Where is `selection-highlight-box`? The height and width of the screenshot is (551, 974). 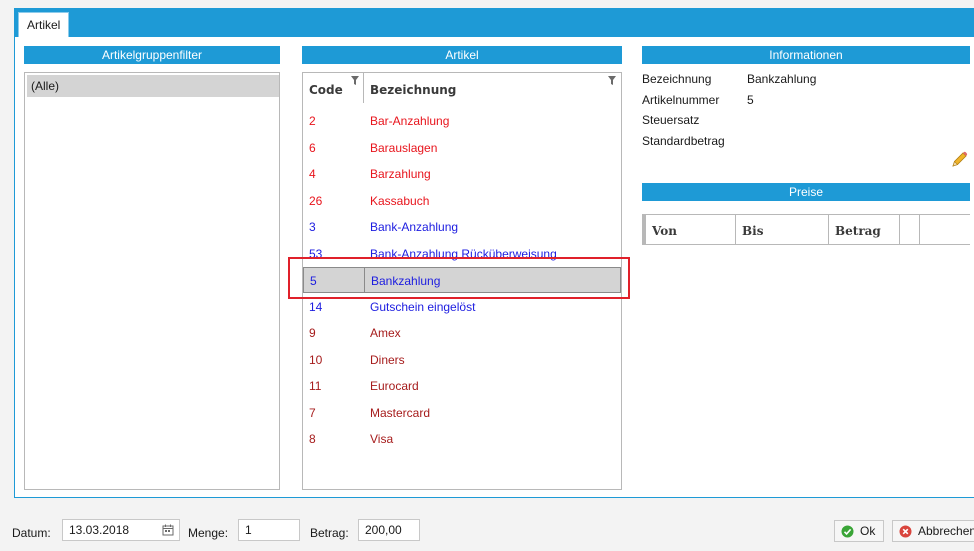 selection-highlight-box is located at coordinates (459, 278).